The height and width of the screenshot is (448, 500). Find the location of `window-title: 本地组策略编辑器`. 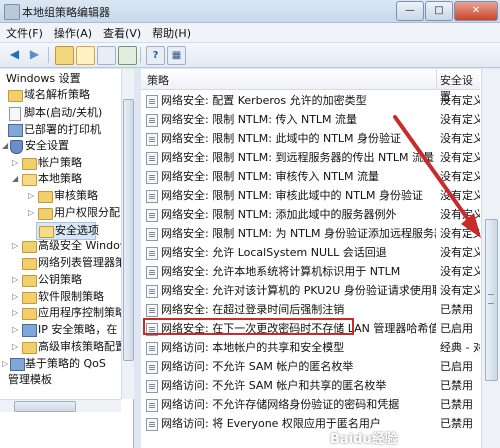

window-title: 本地组策略编辑器 is located at coordinates (66, 12).